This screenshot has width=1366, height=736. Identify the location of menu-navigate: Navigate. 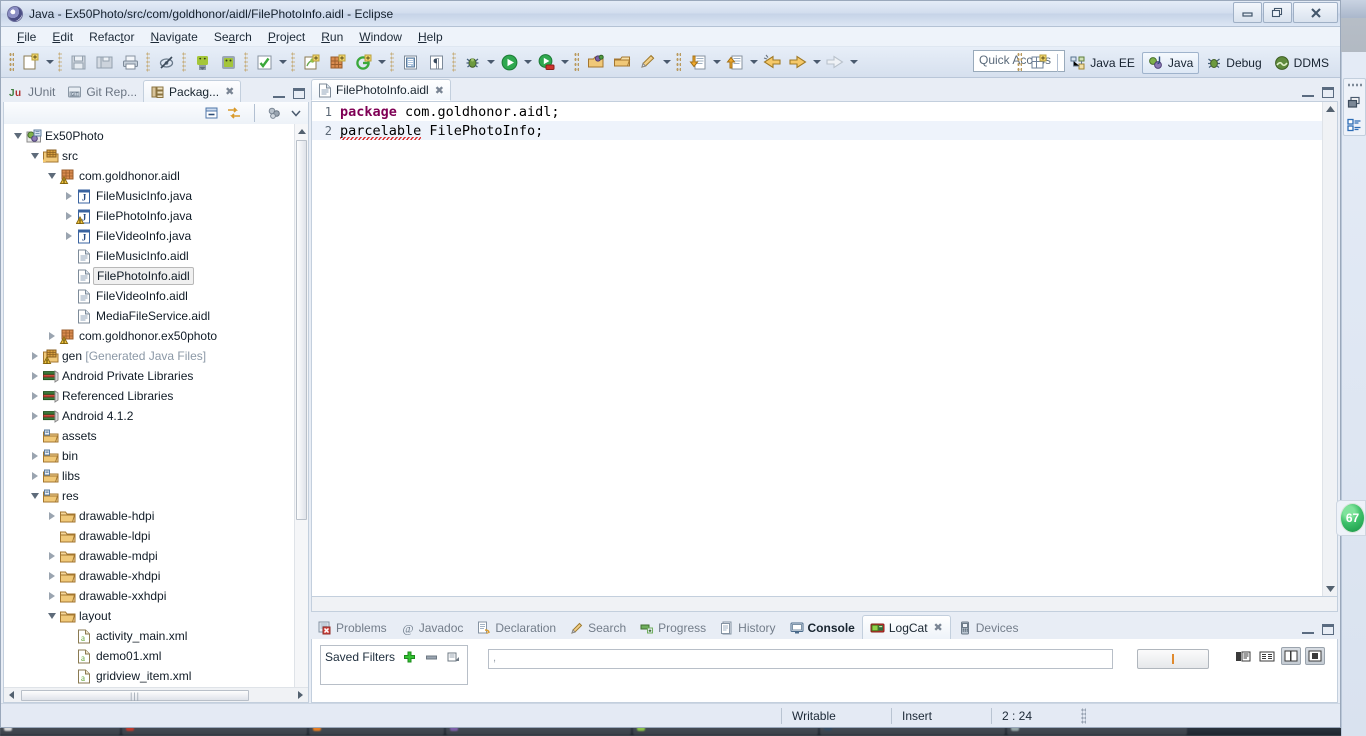
(173, 37).